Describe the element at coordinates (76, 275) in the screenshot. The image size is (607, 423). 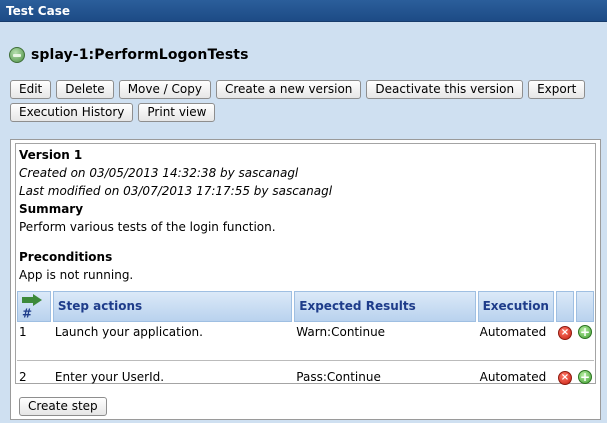
I see `preconditions-text: App is not running.` at that location.